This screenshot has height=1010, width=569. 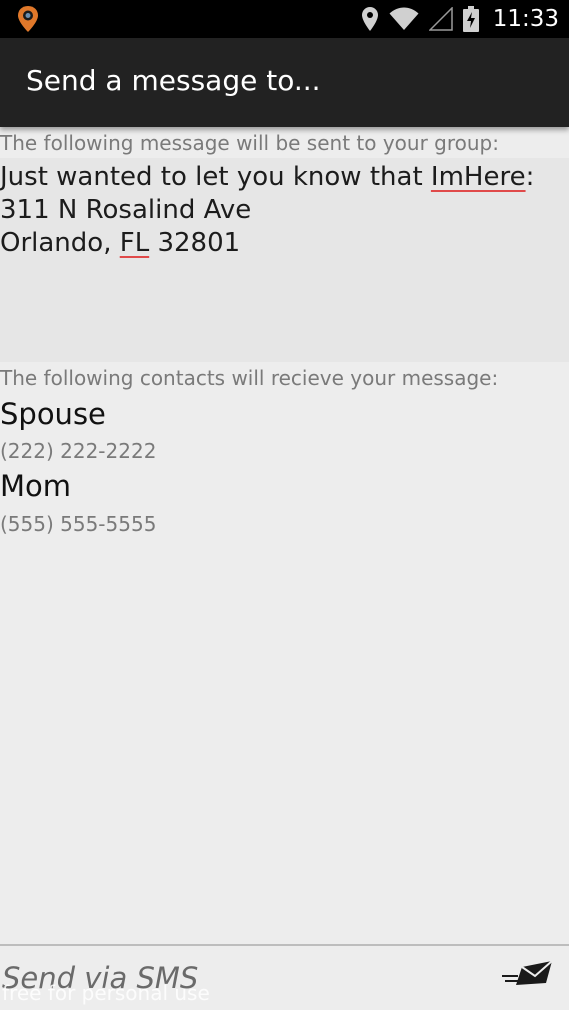 I want to click on battery-charging-icon, so click(x=470, y=19).